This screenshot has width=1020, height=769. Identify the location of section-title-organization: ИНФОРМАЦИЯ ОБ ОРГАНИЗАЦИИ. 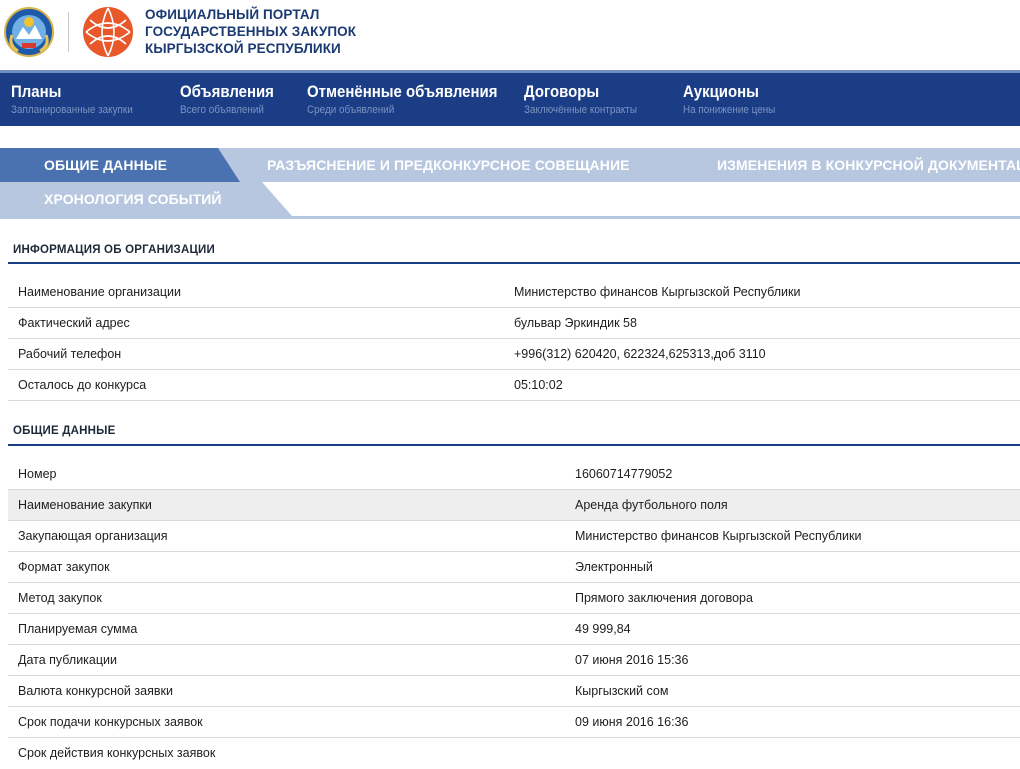
(114, 250).